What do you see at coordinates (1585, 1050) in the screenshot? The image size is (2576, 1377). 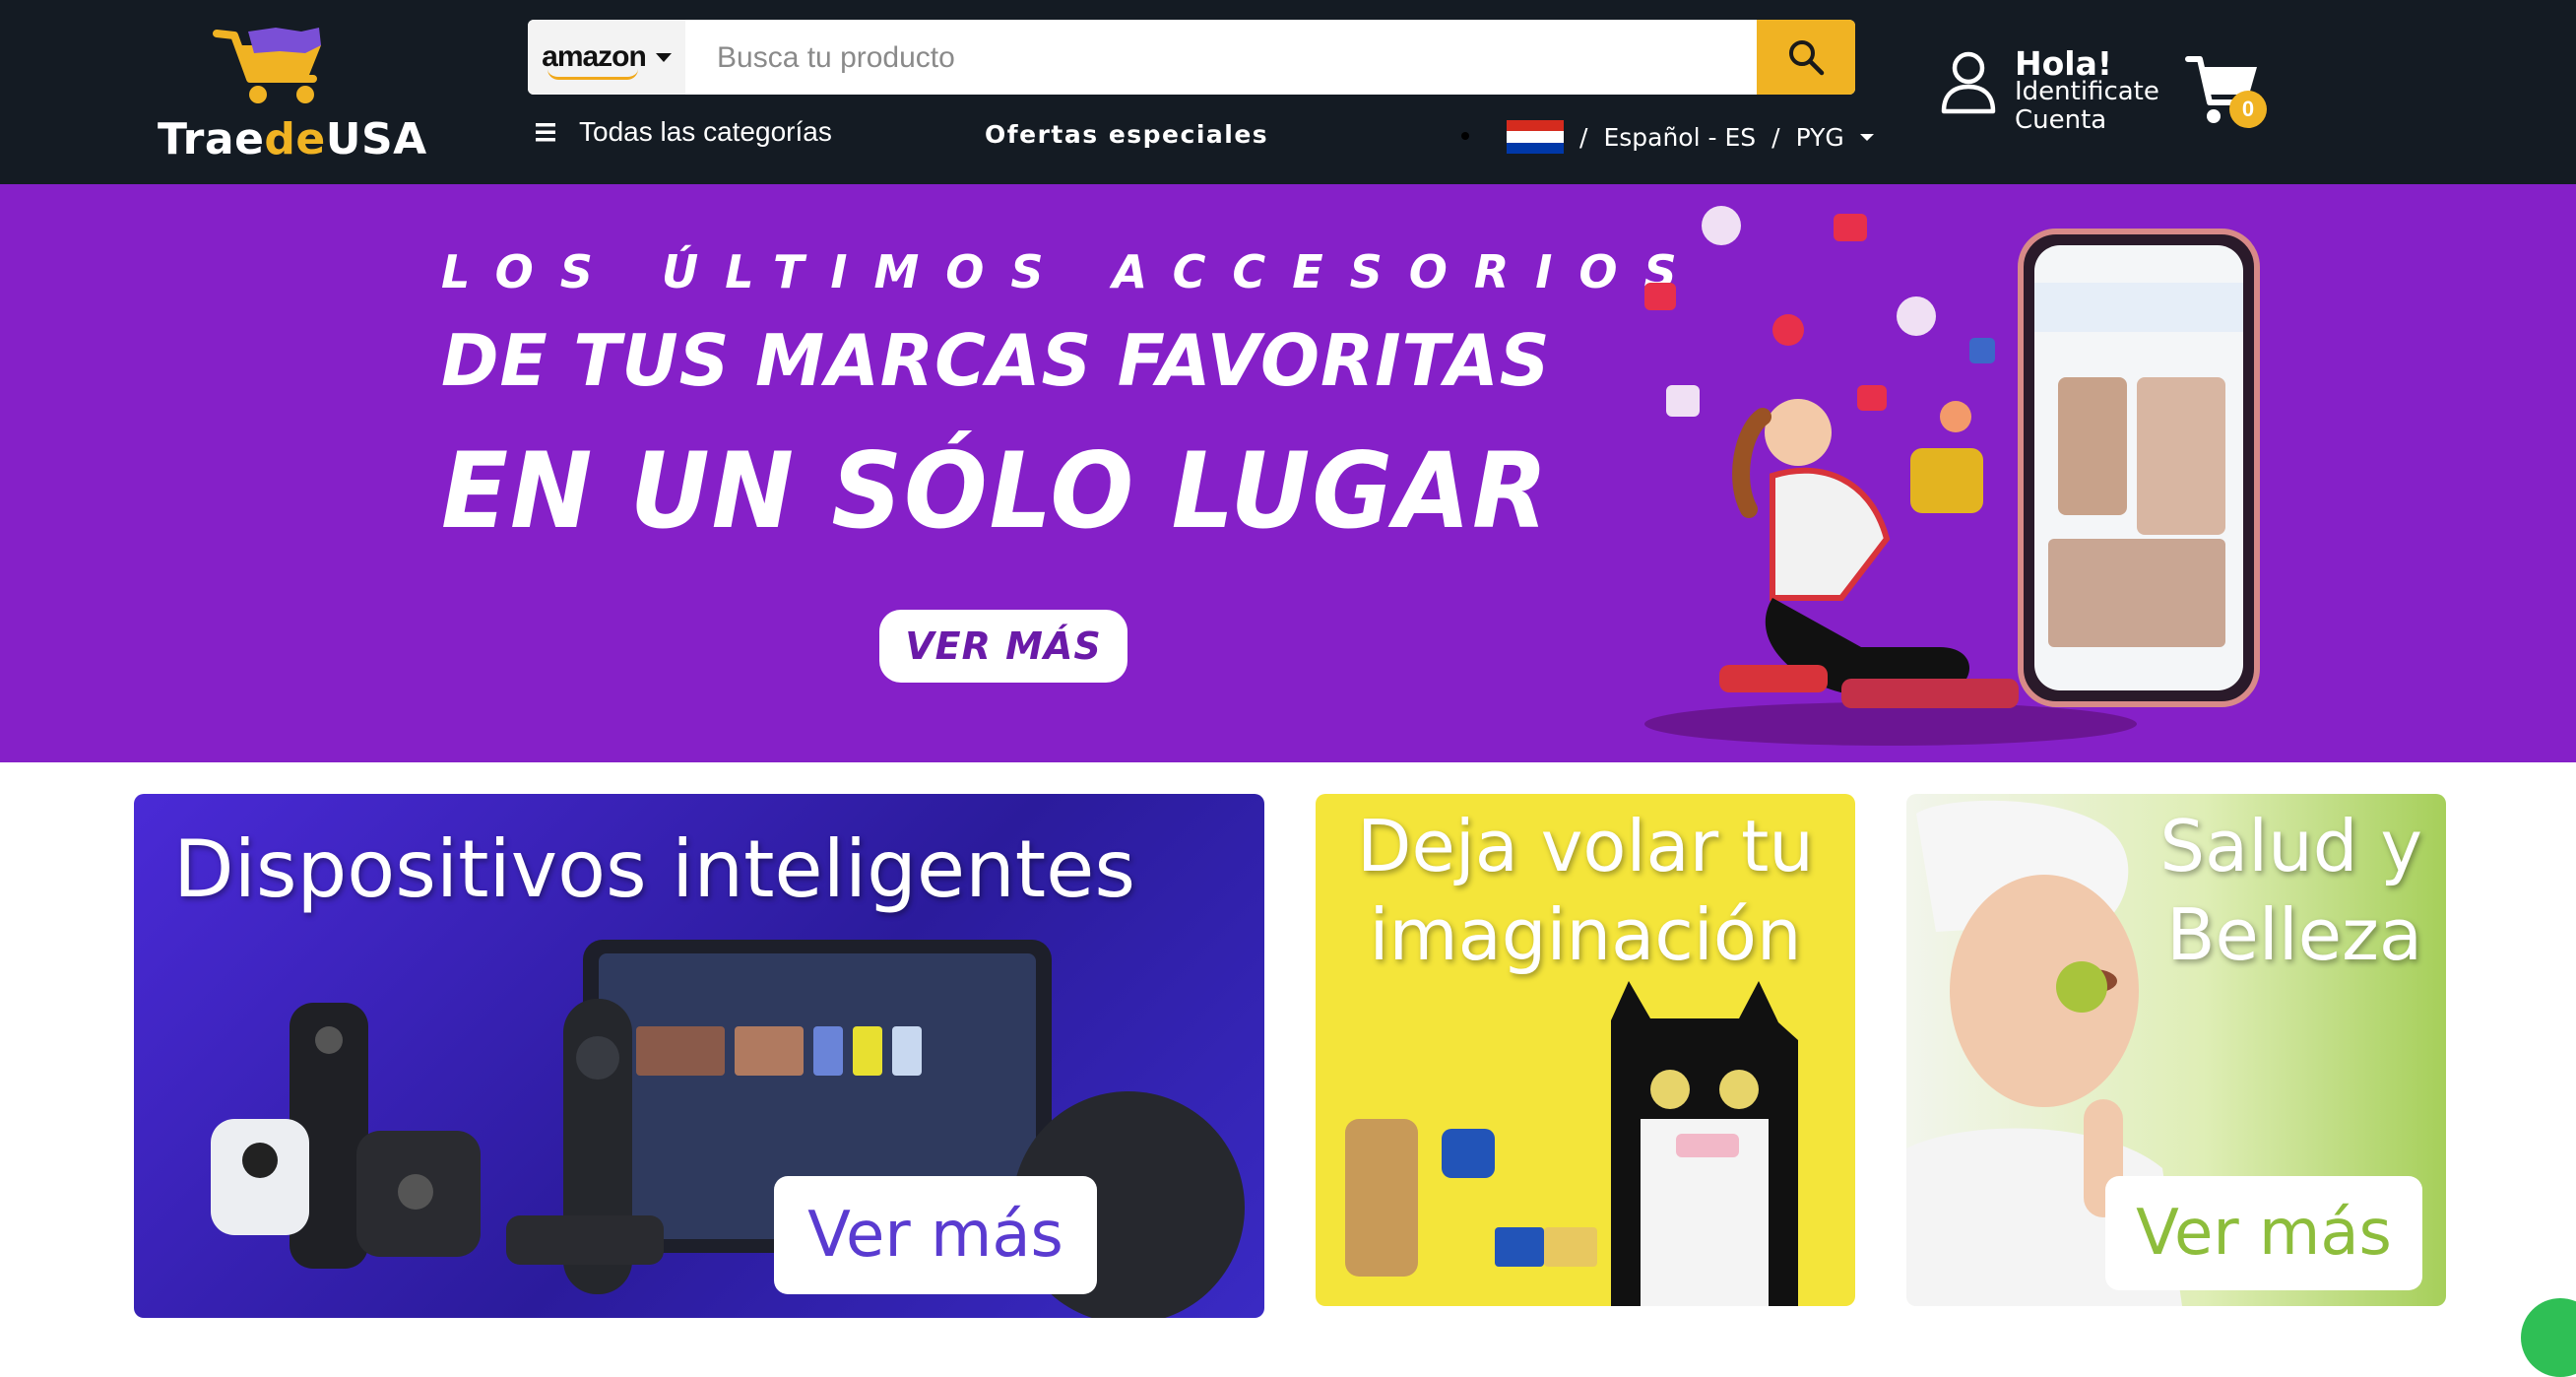 I see `promo-card-toys: Deja volar tu imaginación` at bounding box center [1585, 1050].